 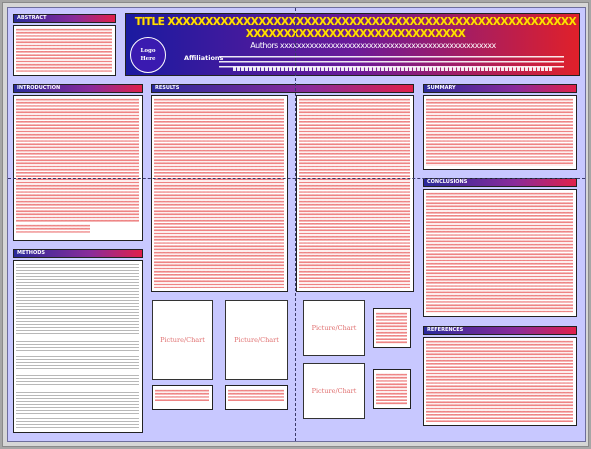 I want to click on introduction-text-lines-end, so click(x=53, y=229).